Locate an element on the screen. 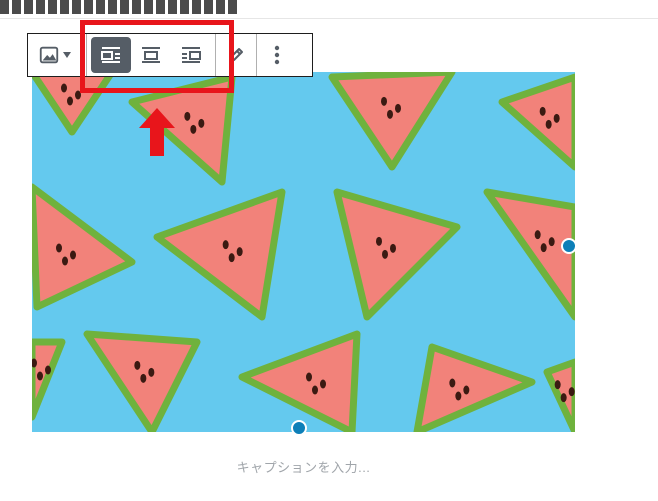 This screenshot has height=501, width=658. resize-handle-bottom is located at coordinates (299, 428).